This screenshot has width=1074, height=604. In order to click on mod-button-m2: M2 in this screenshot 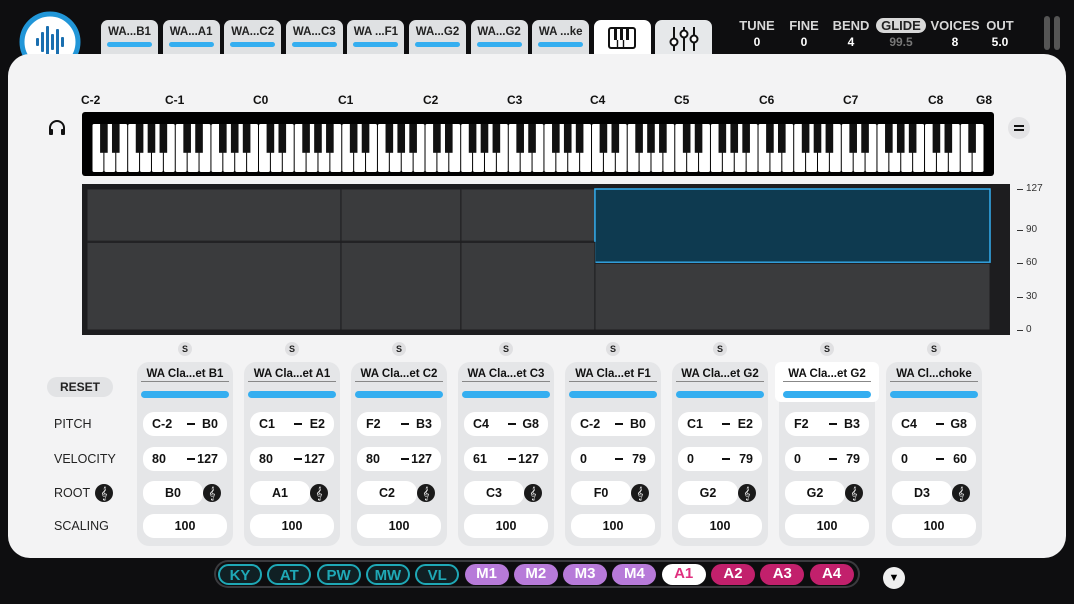, I will do `click(535, 574)`.